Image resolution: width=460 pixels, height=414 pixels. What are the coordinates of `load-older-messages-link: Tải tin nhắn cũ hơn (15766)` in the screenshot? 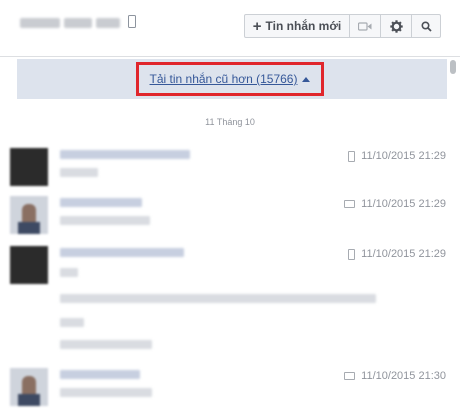 It's located at (230, 79).